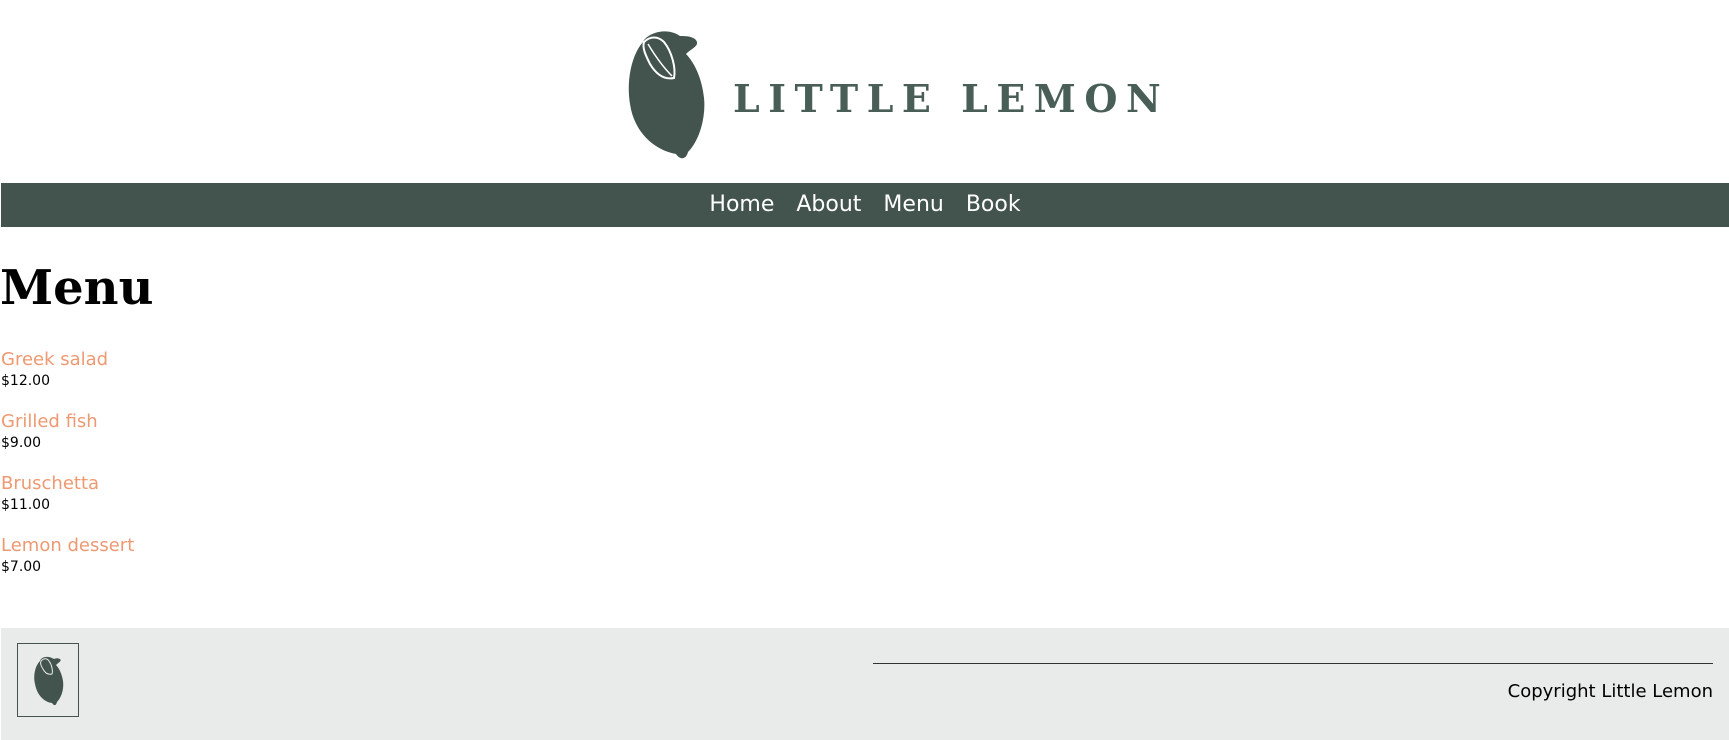 This screenshot has height=740, width=1729. Describe the element at coordinates (828, 205) in the screenshot. I see `nav-item-about: About` at that location.